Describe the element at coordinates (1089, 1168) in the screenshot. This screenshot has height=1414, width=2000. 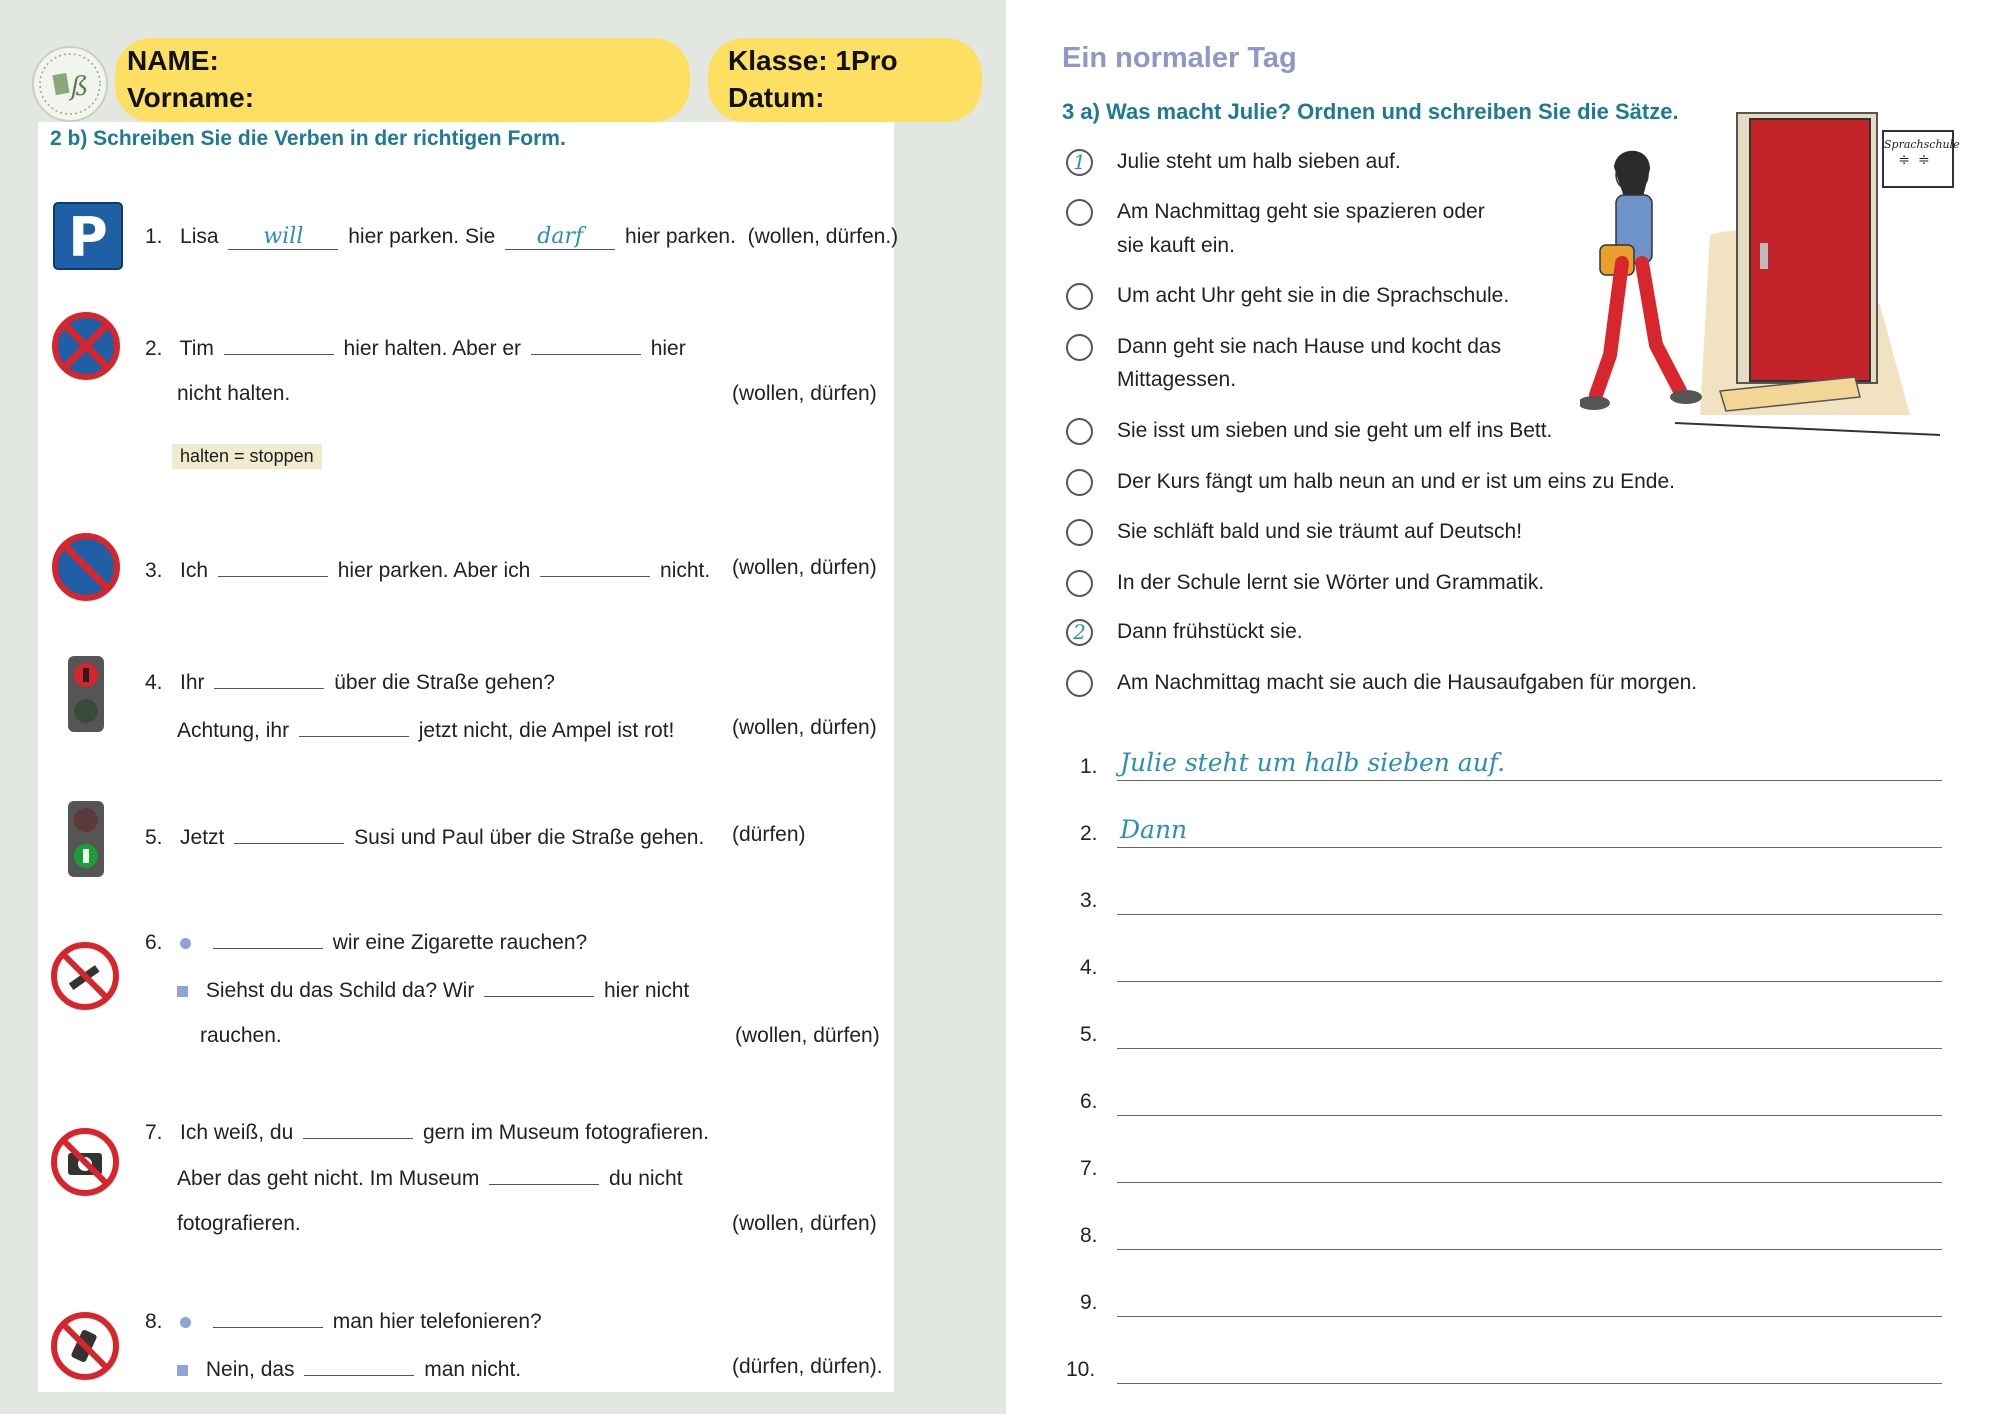
I see `line-number: 7.` at that location.